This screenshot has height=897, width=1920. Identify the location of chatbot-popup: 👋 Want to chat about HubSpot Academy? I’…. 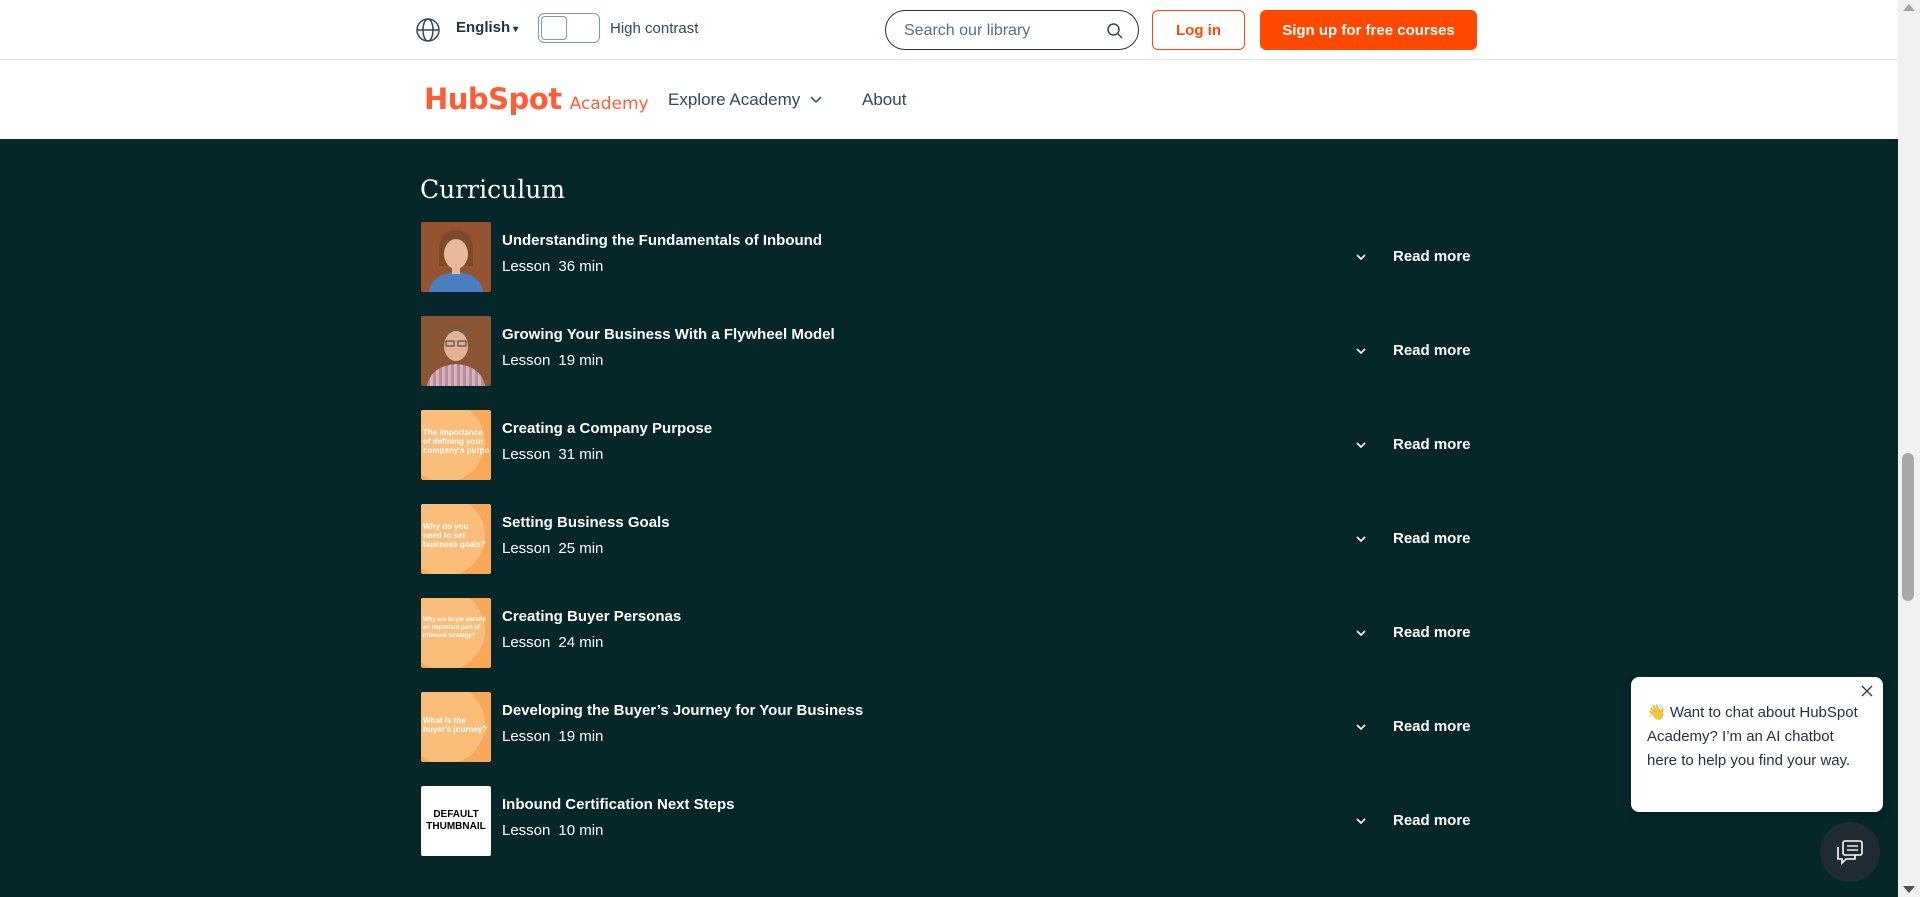
(1757, 744).